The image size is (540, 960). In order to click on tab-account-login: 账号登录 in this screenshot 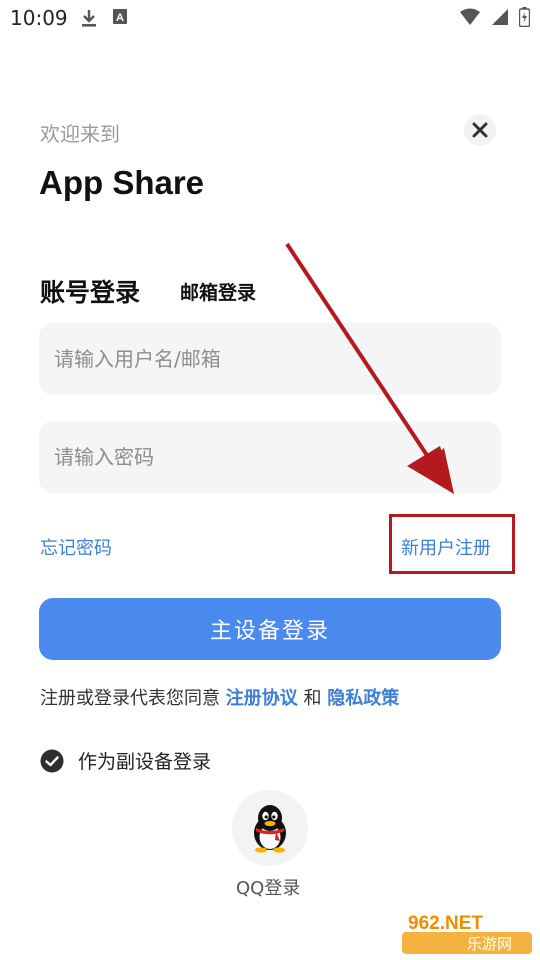, I will do `click(90, 291)`.